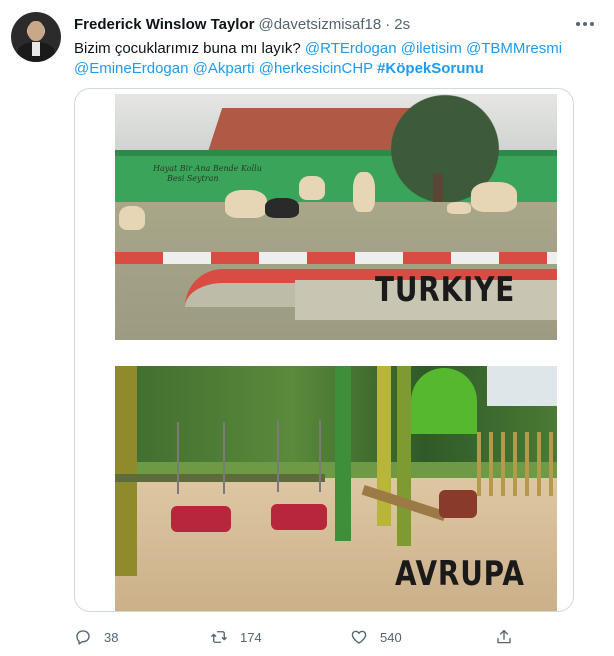 Image resolution: width=614 pixels, height=656 pixels. I want to click on graffiti-line: Besi Seytran, so click(193, 178).